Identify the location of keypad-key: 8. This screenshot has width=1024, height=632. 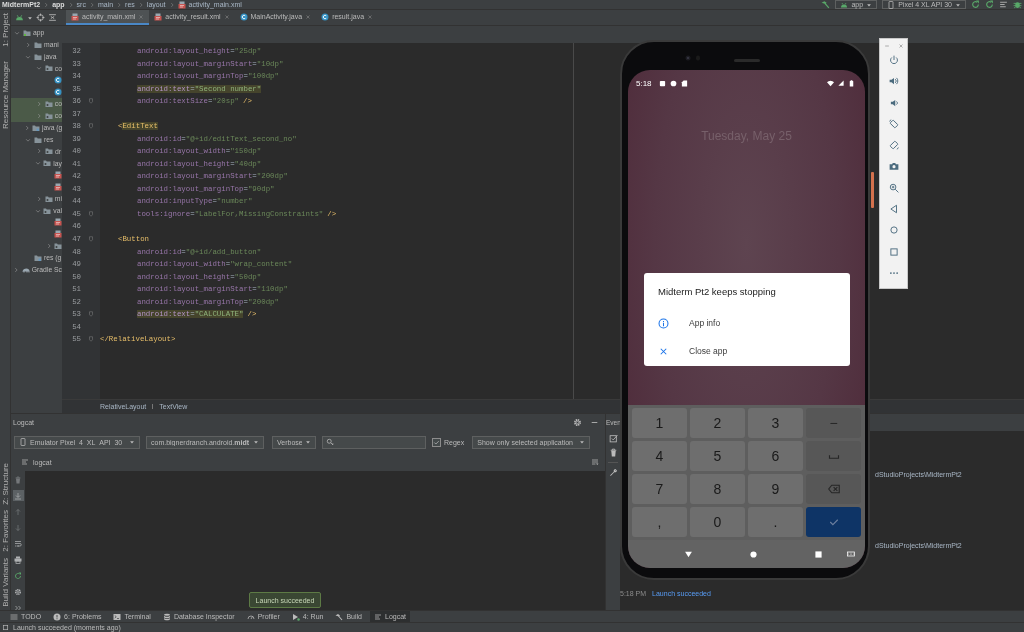
(717, 489).